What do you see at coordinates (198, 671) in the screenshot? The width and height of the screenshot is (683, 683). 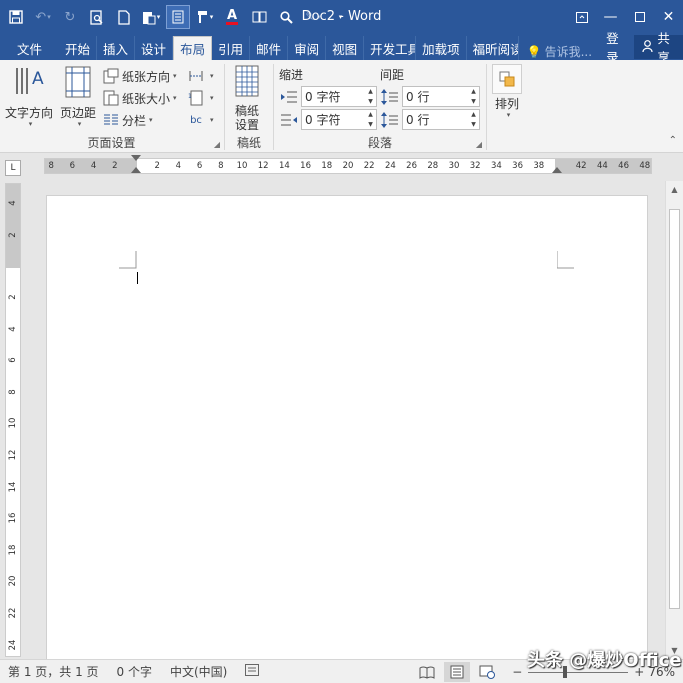 I see `language: 中文(中国)` at bounding box center [198, 671].